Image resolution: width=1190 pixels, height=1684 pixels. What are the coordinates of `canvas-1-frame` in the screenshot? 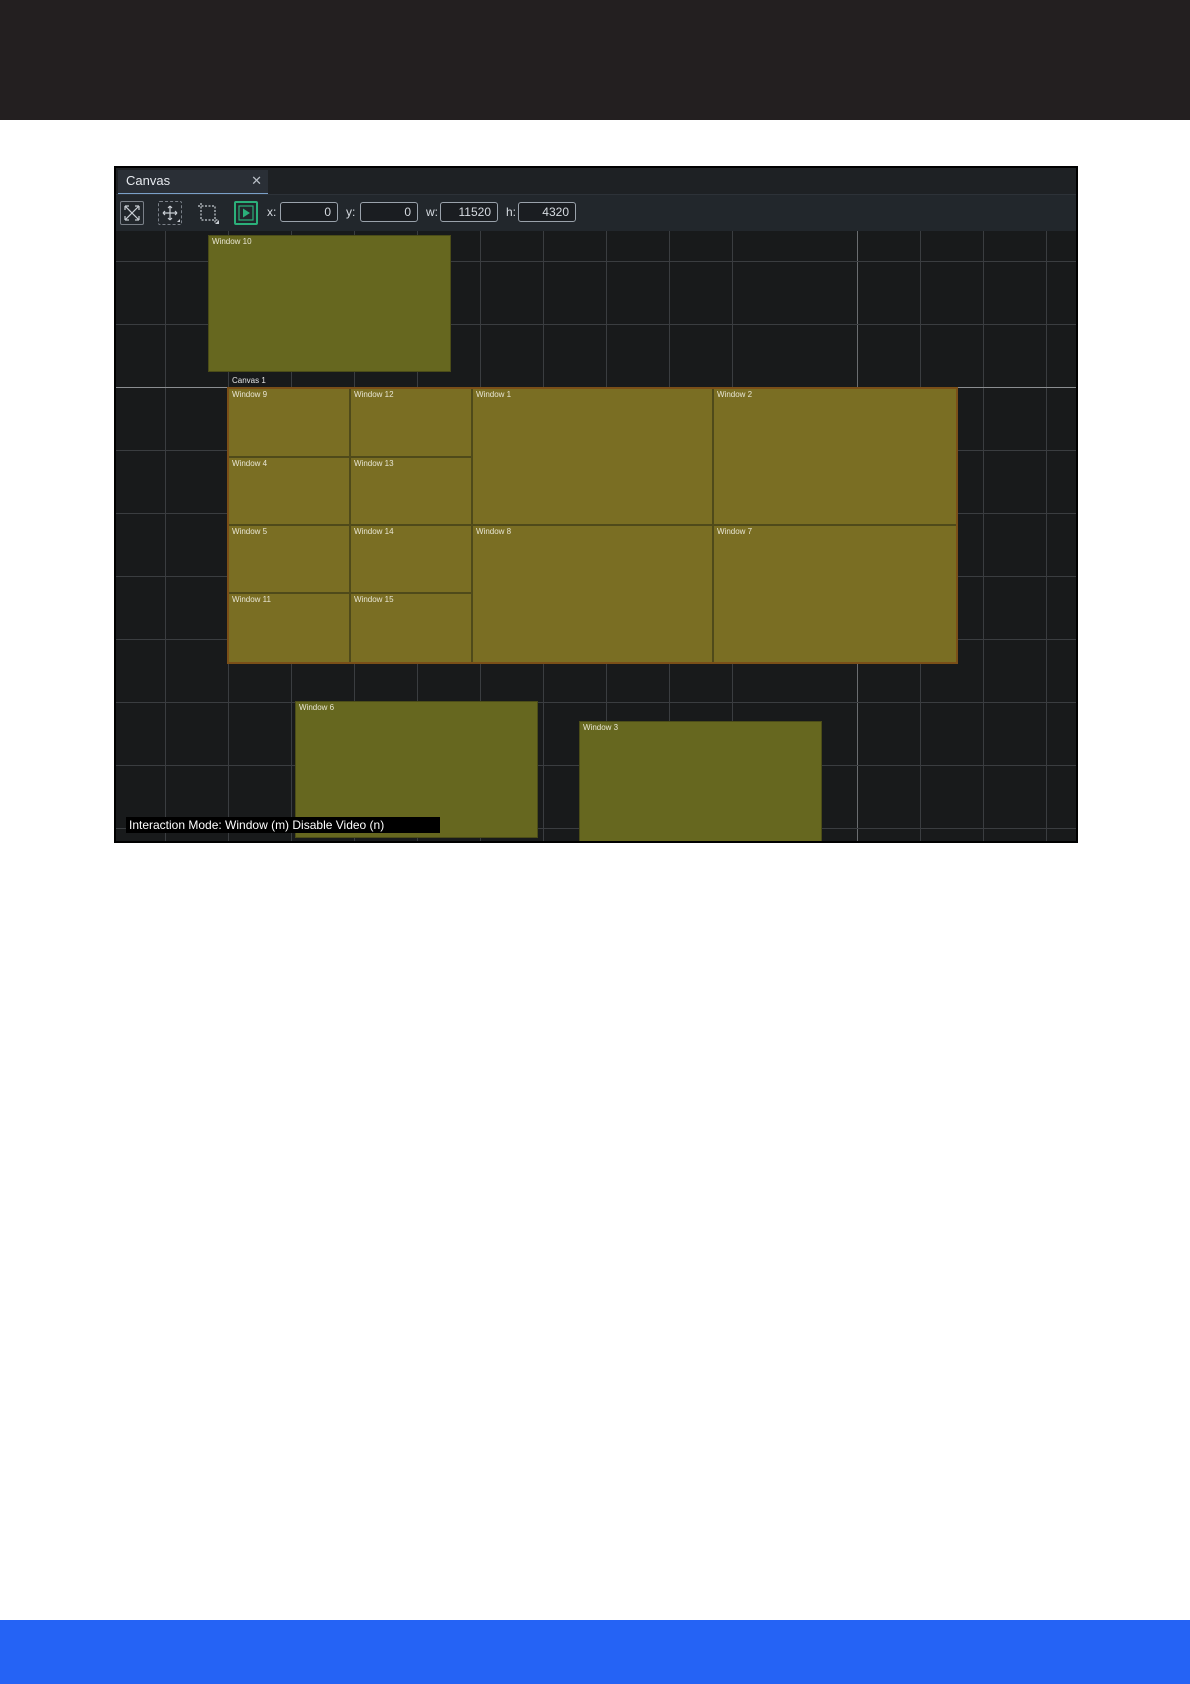 It's located at (592, 525).